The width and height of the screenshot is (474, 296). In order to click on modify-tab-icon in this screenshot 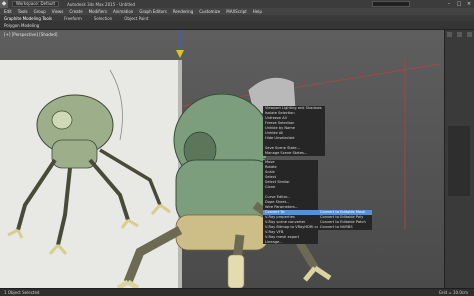, I will do `click(459, 34)`.